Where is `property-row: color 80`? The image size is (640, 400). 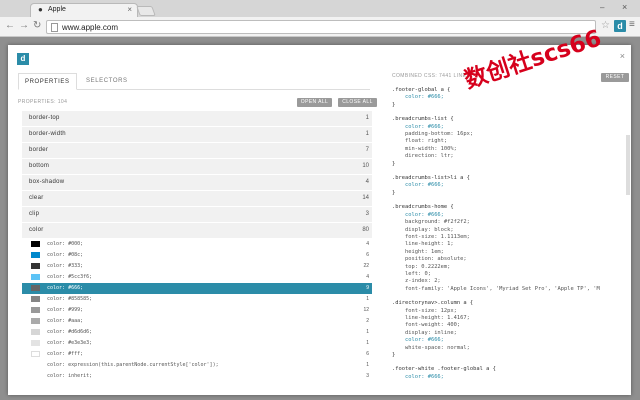 property-row: color 80 is located at coordinates (197, 231).